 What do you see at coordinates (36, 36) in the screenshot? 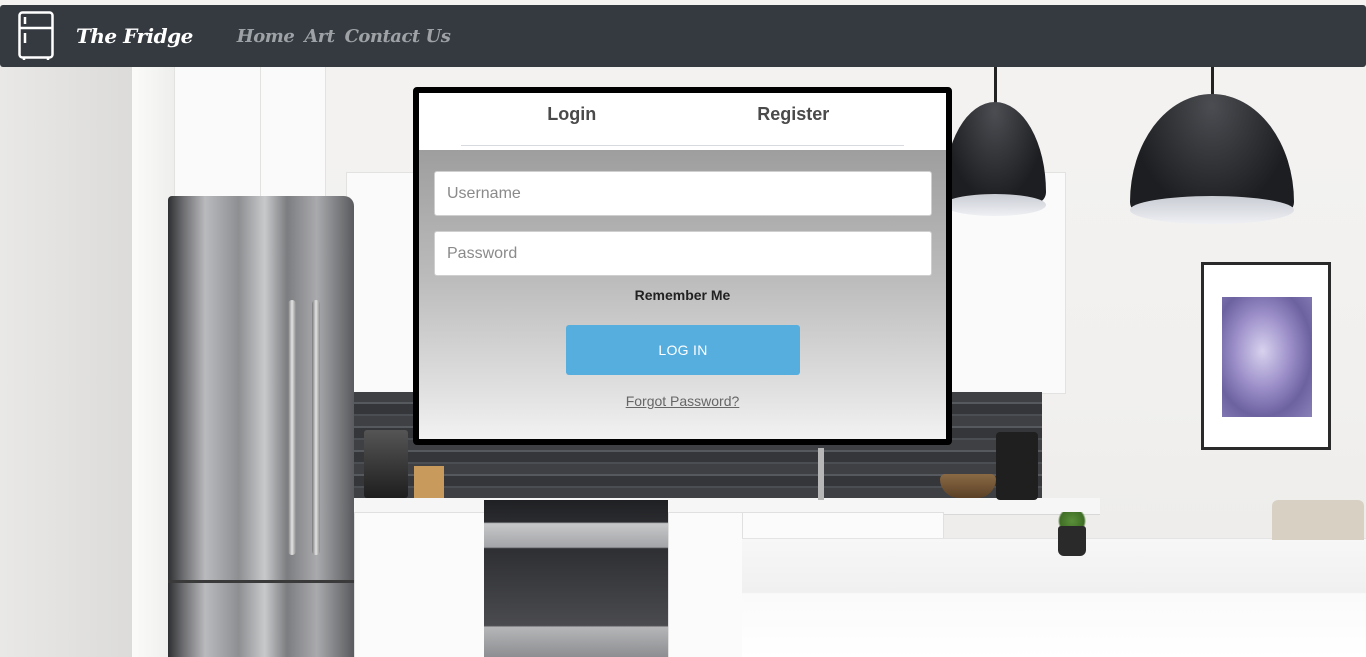
I see `fridge-icon` at bounding box center [36, 36].